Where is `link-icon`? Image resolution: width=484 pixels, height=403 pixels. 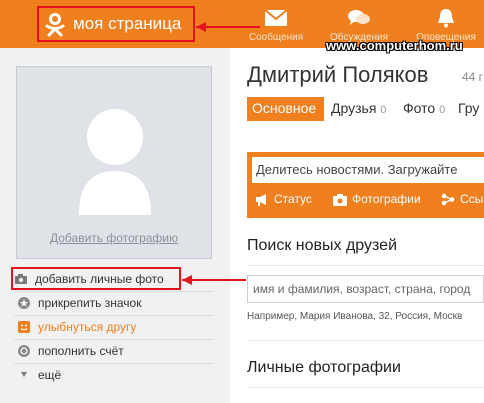
link-icon is located at coordinates (448, 199).